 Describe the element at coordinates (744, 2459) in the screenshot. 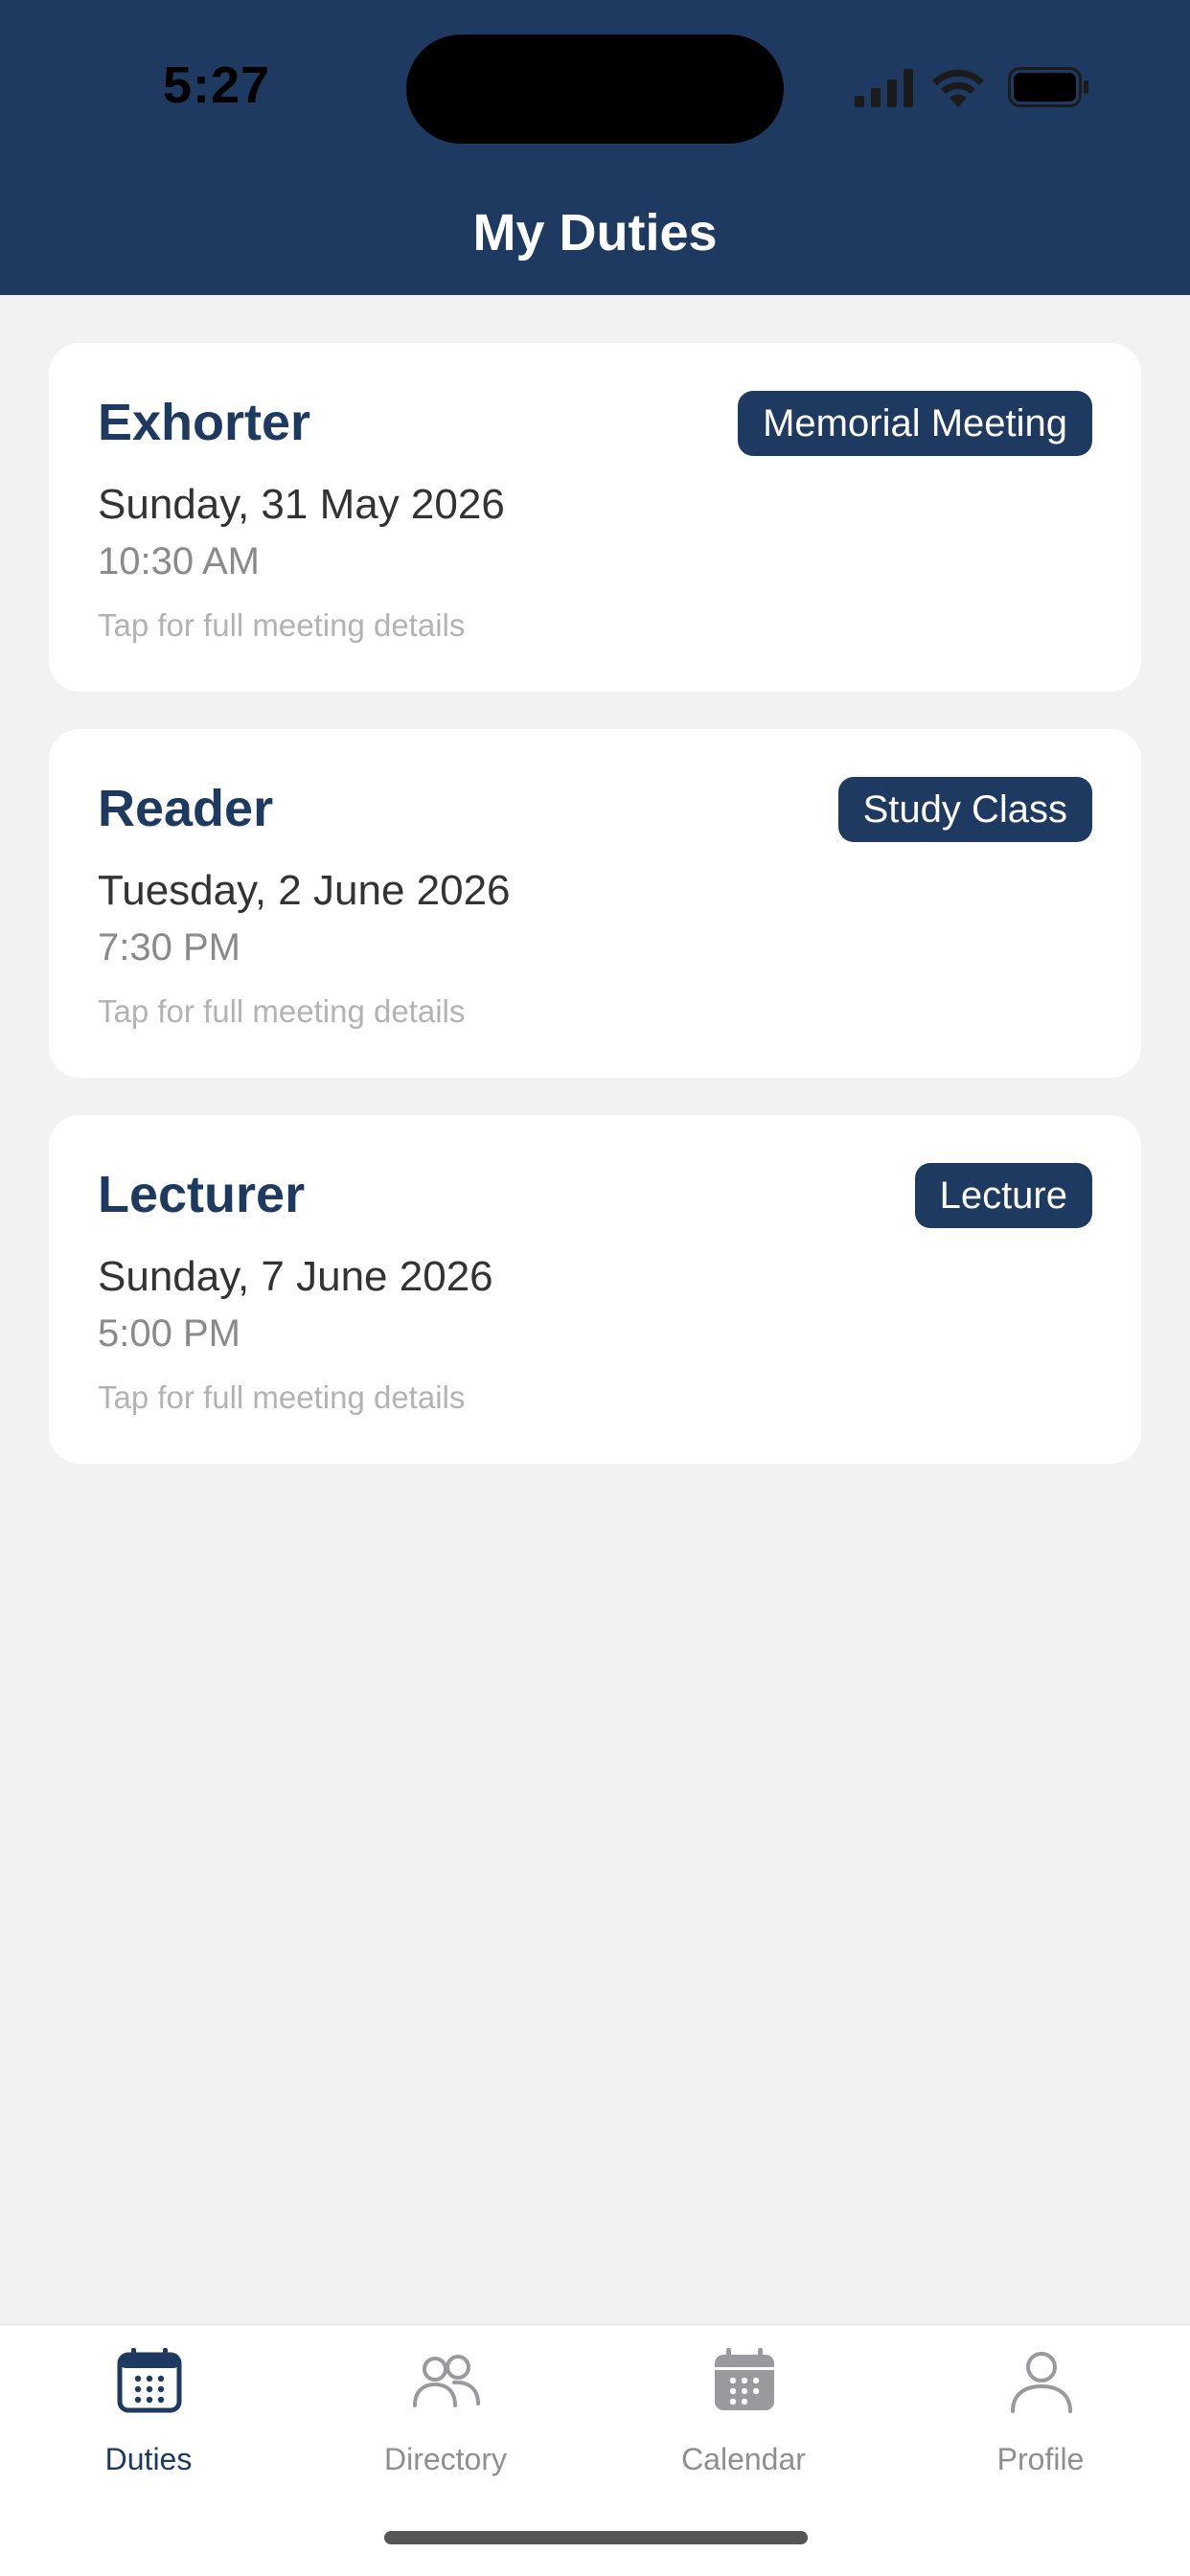

I see `tab-label: Calendar` at that location.